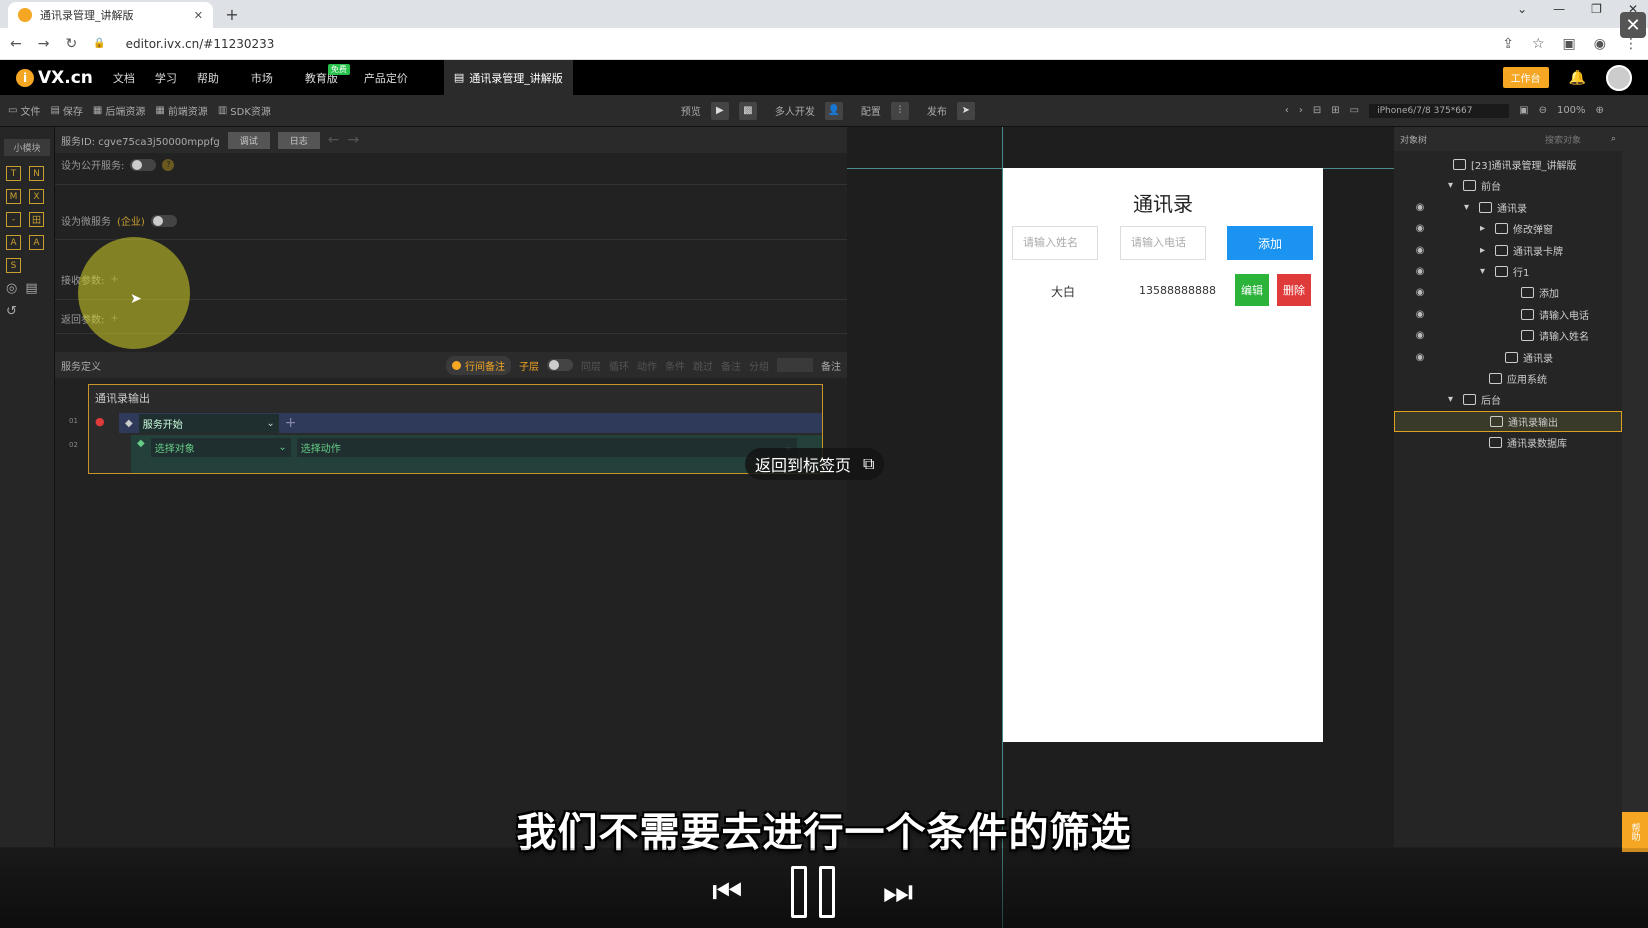  What do you see at coordinates (1619, 77) in the screenshot?
I see `avatar` at bounding box center [1619, 77].